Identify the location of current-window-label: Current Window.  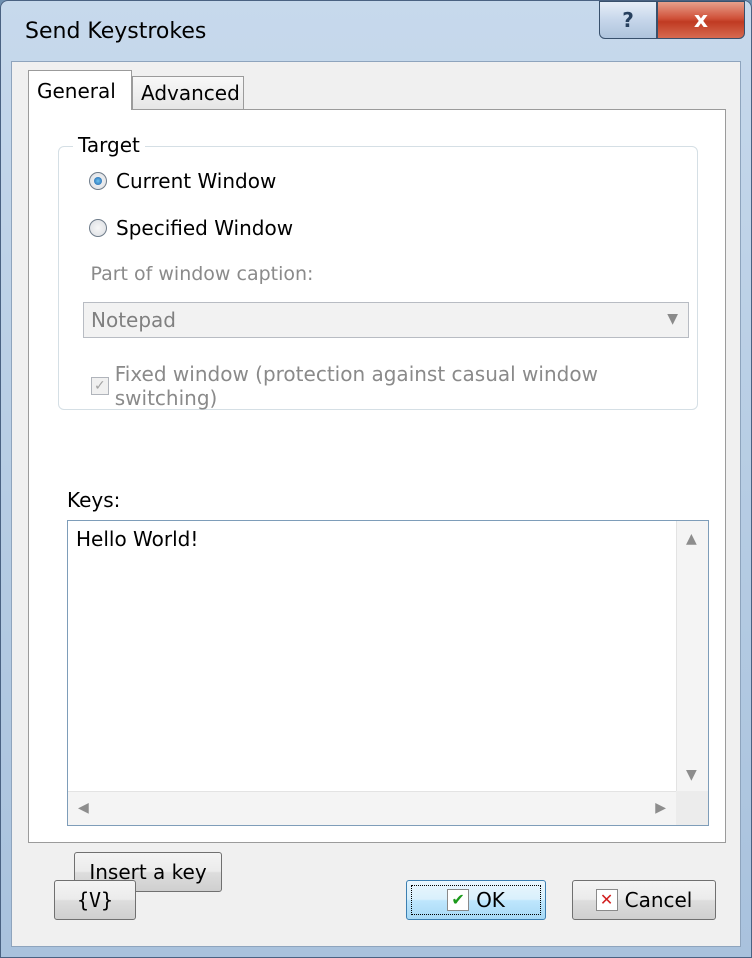
(196, 181).